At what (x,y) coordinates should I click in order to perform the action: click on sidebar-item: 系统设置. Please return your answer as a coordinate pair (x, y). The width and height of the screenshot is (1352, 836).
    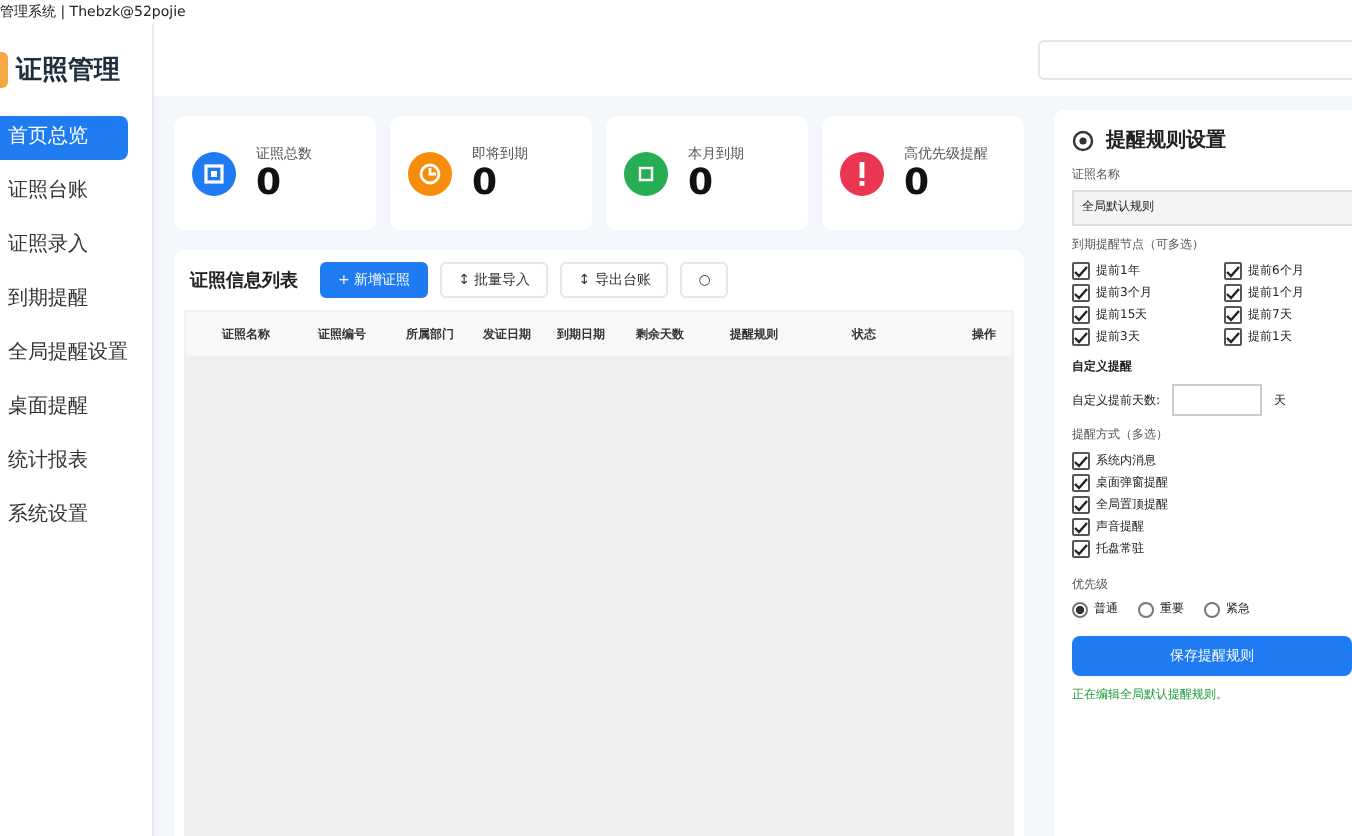
    Looking at the image, I should click on (64, 516).